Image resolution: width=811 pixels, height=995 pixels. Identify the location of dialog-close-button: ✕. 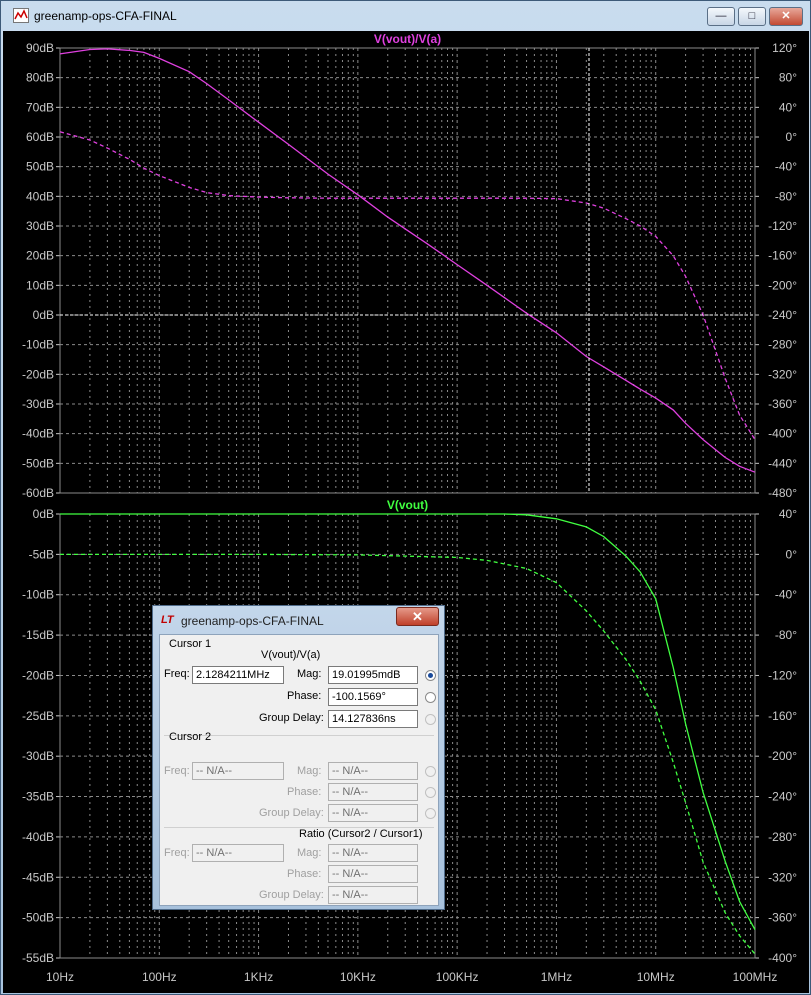
(417, 616).